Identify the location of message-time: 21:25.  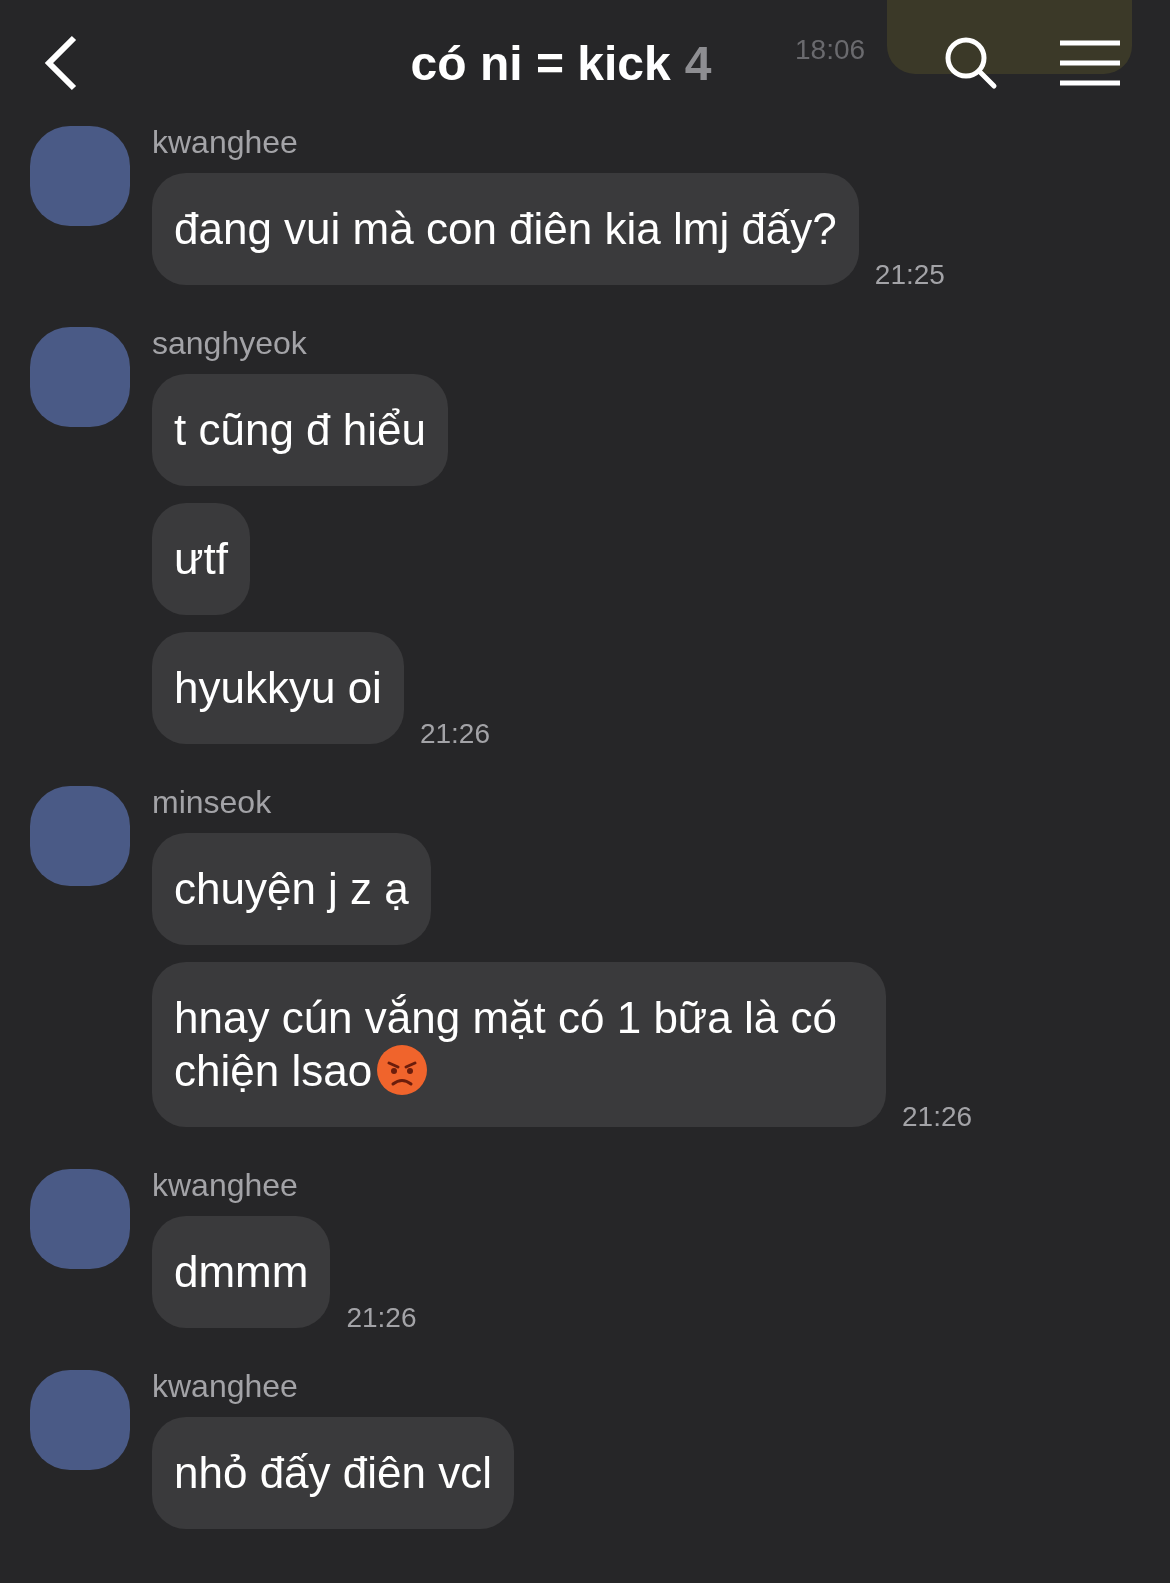
(909, 275).